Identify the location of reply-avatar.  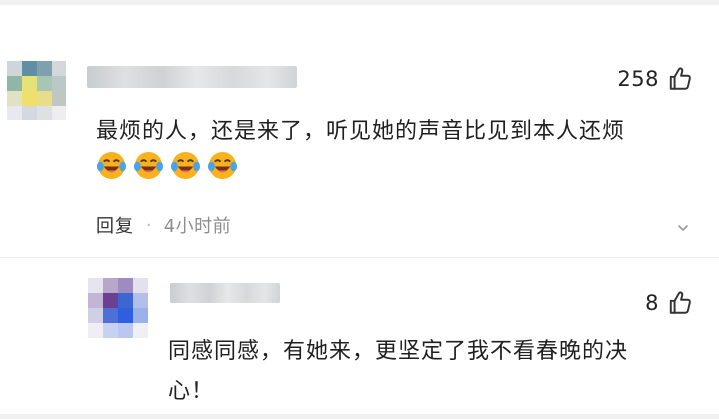
(118, 308).